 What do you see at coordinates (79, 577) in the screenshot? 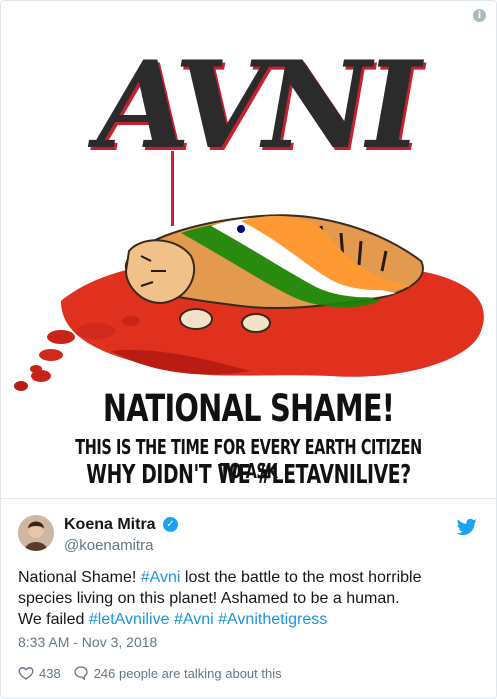
I see `tweet-text-part: National Shame!` at bounding box center [79, 577].